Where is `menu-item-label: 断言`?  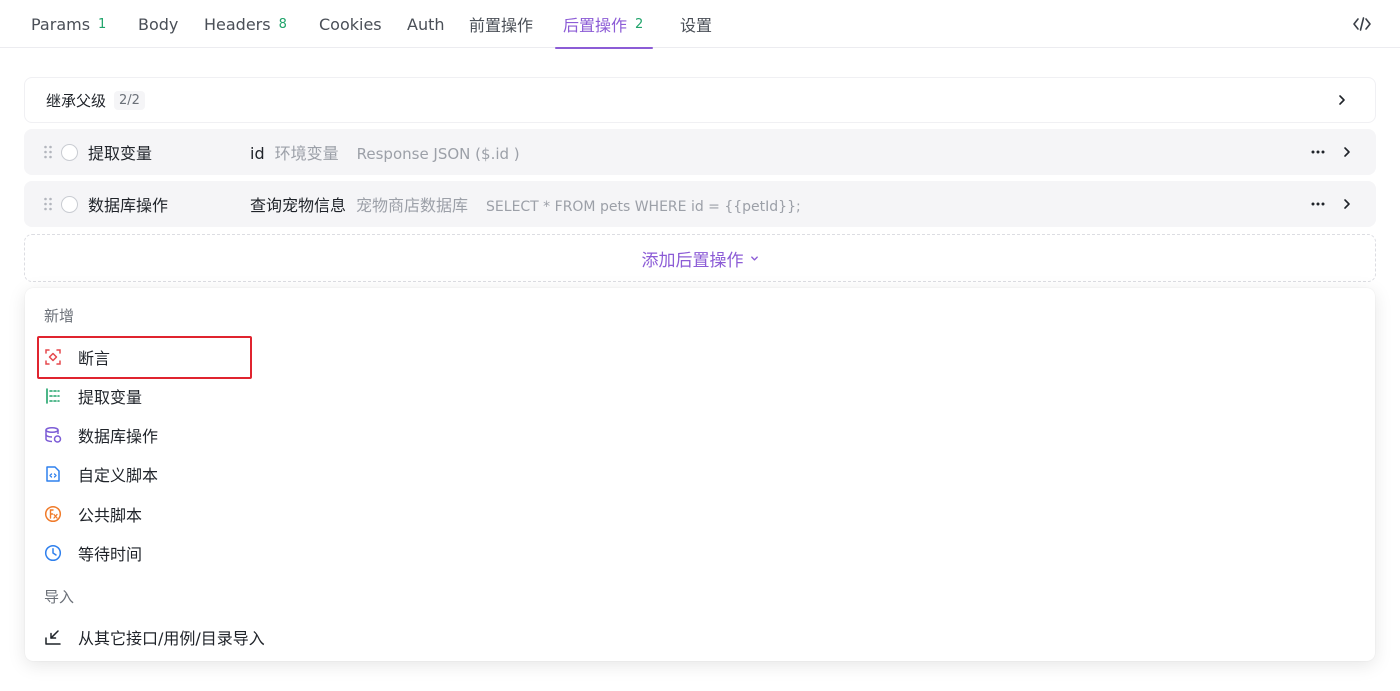
menu-item-label: 断言 is located at coordinates (94, 358).